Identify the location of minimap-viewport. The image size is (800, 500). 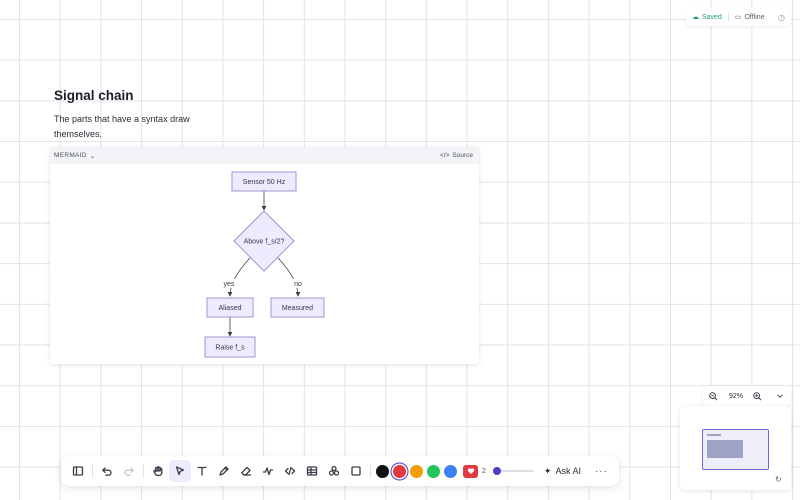
(735, 449).